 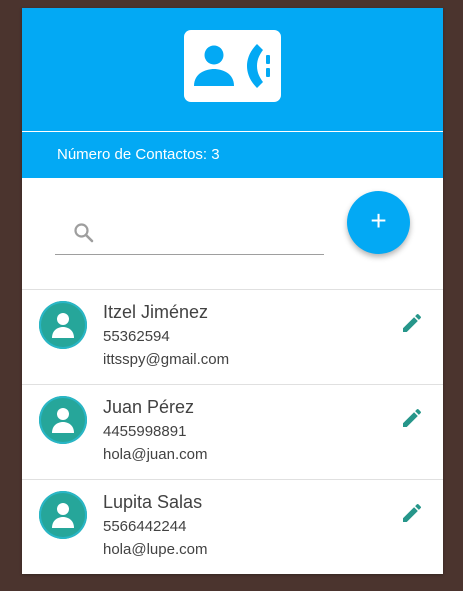 What do you see at coordinates (155, 454) in the screenshot?
I see `contact-email: hola@juan.com` at bounding box center [155, 454].